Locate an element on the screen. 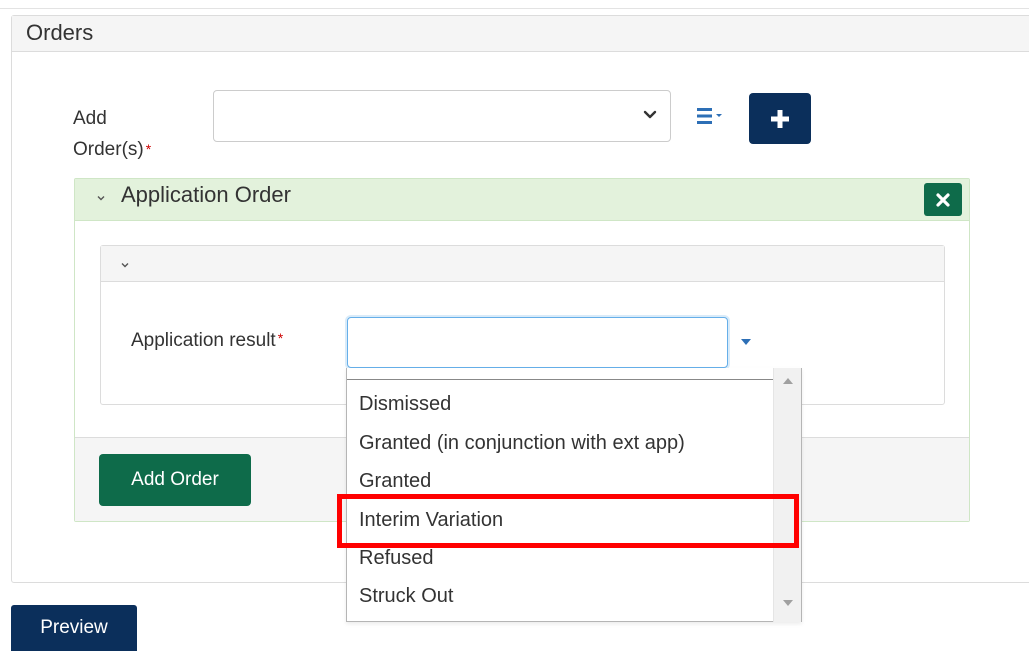 The height and width of the screenshot is (651, 1029). dropdown-search-divider is located at coordinates (560, 379).